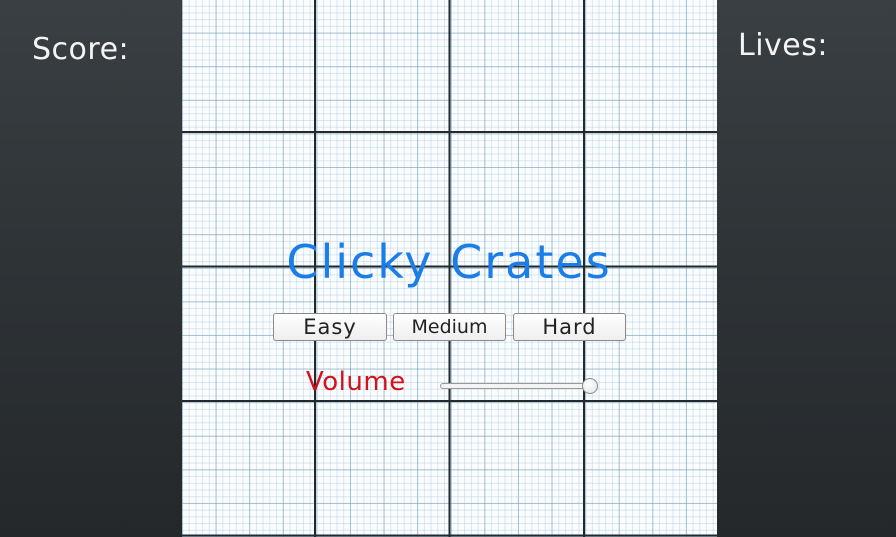 The height and width of the screenshot is (537, 896). I want to click on volume-slider, so click(520, 387).